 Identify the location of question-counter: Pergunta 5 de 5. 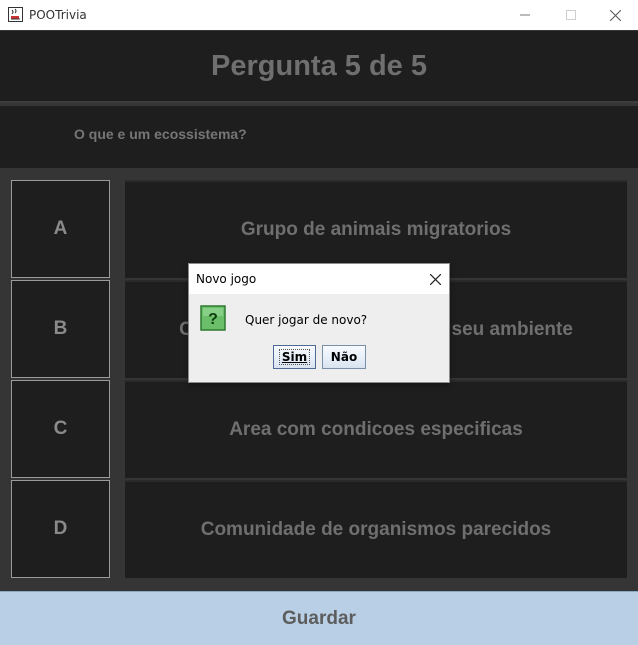
(319, 65).